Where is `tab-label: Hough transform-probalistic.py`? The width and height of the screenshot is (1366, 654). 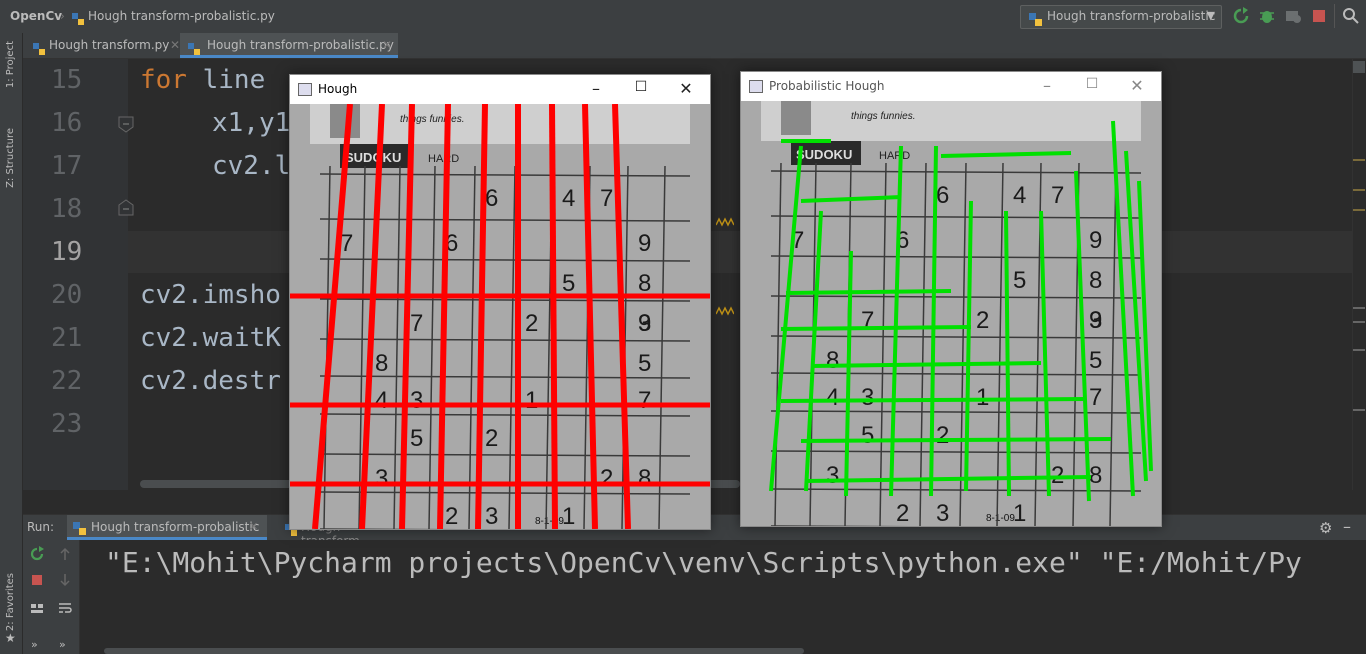
tab-label: Hough transform-probalistic.py is located at coordinates (300, 45).